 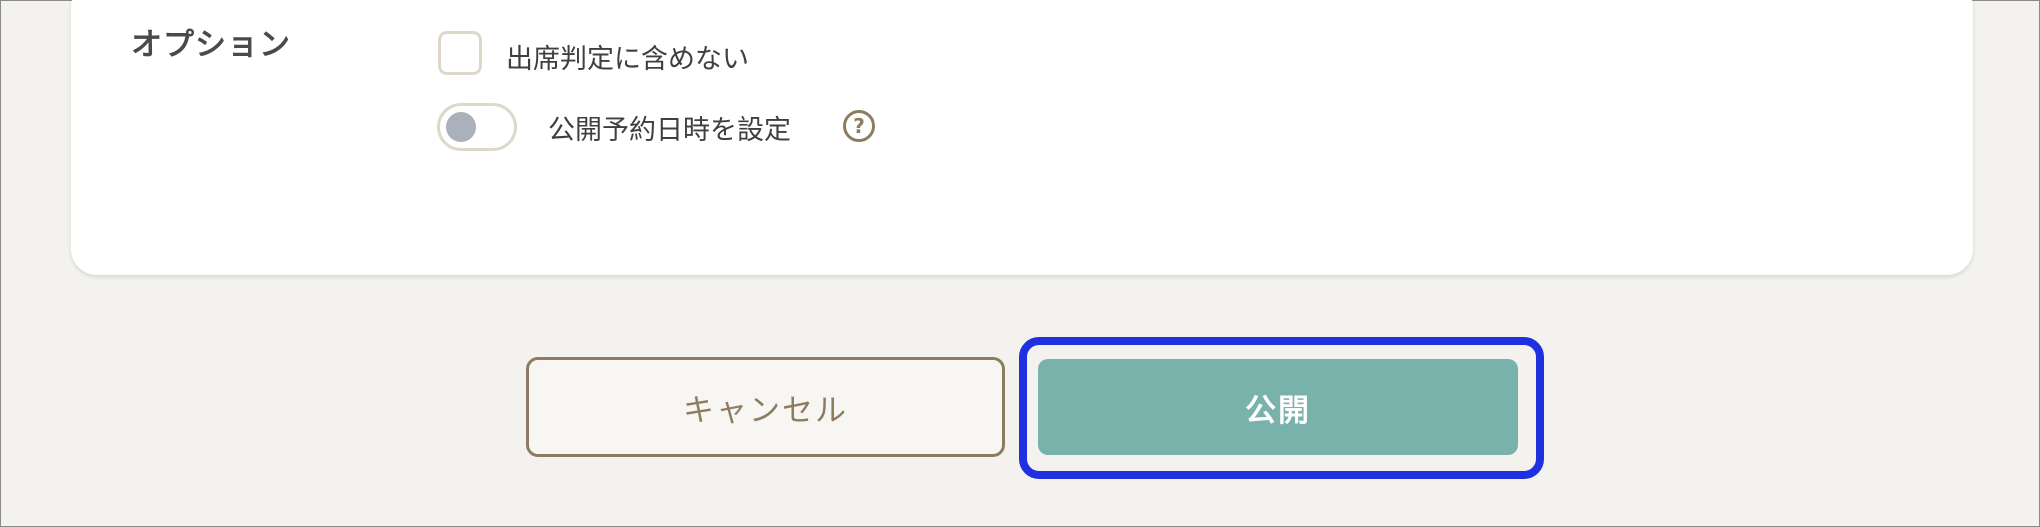 What do you see at coordinates (669, 130) in the screenshot?
I see `schedule-publish-label: 公開予約日時を設定` at bounding box center [669, 130].